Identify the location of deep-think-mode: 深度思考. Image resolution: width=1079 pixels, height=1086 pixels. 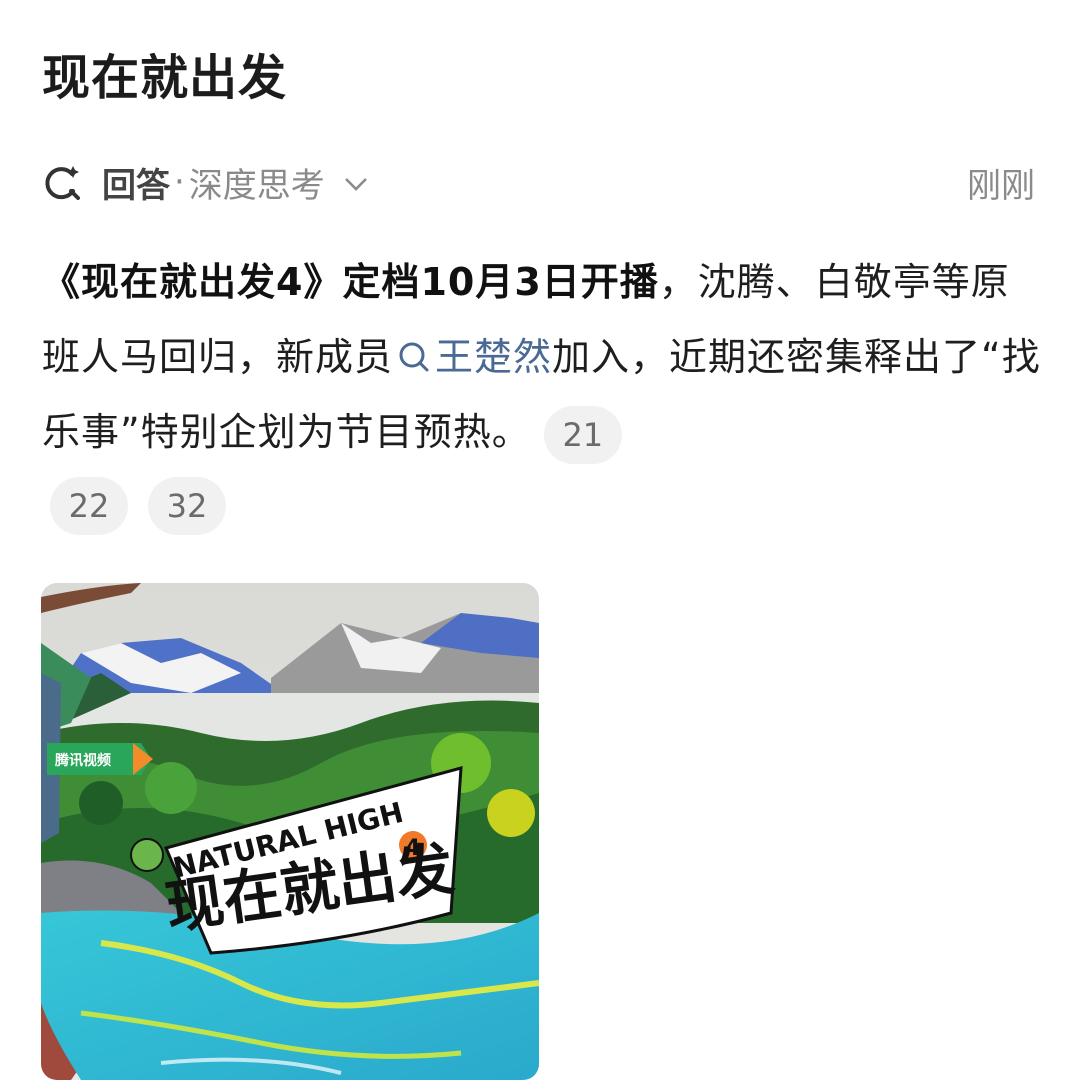
(257, 182).